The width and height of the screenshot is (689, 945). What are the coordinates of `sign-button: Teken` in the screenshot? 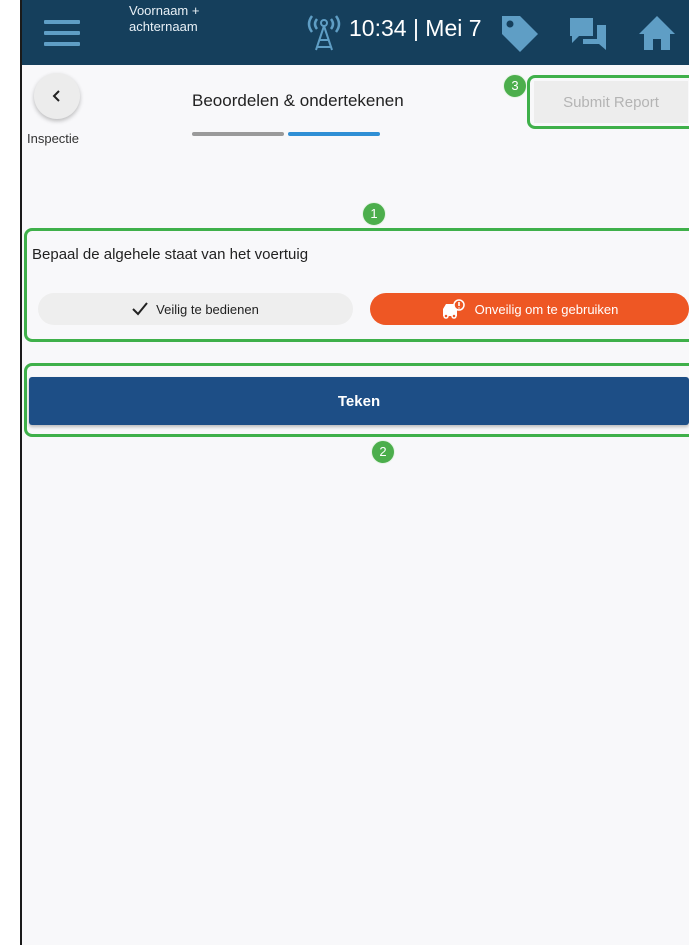 It's located at (359, 401).